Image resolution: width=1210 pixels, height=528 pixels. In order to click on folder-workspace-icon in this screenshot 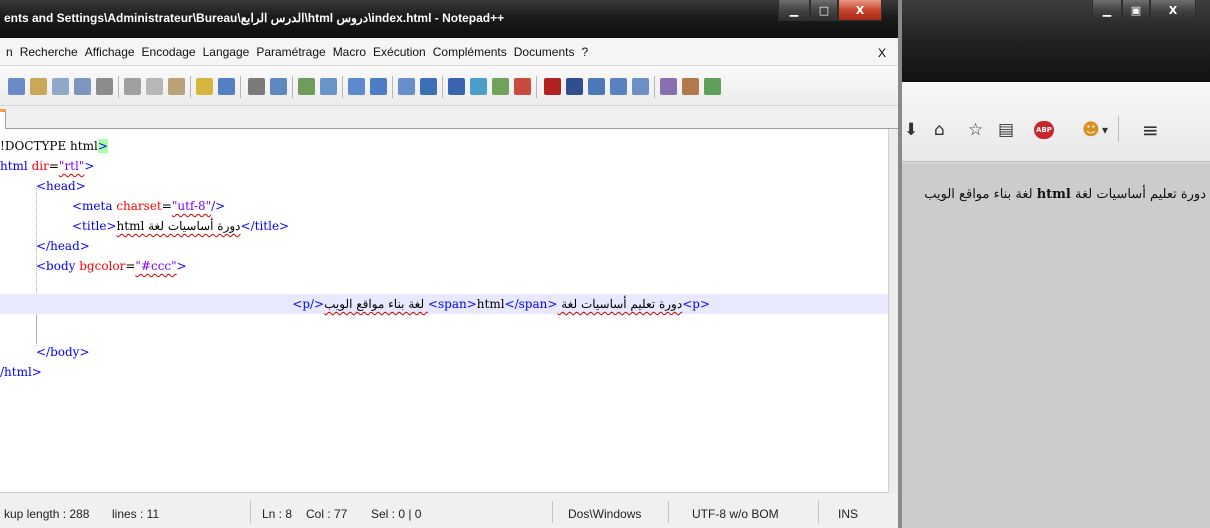, I will do `click(522, 86)`.